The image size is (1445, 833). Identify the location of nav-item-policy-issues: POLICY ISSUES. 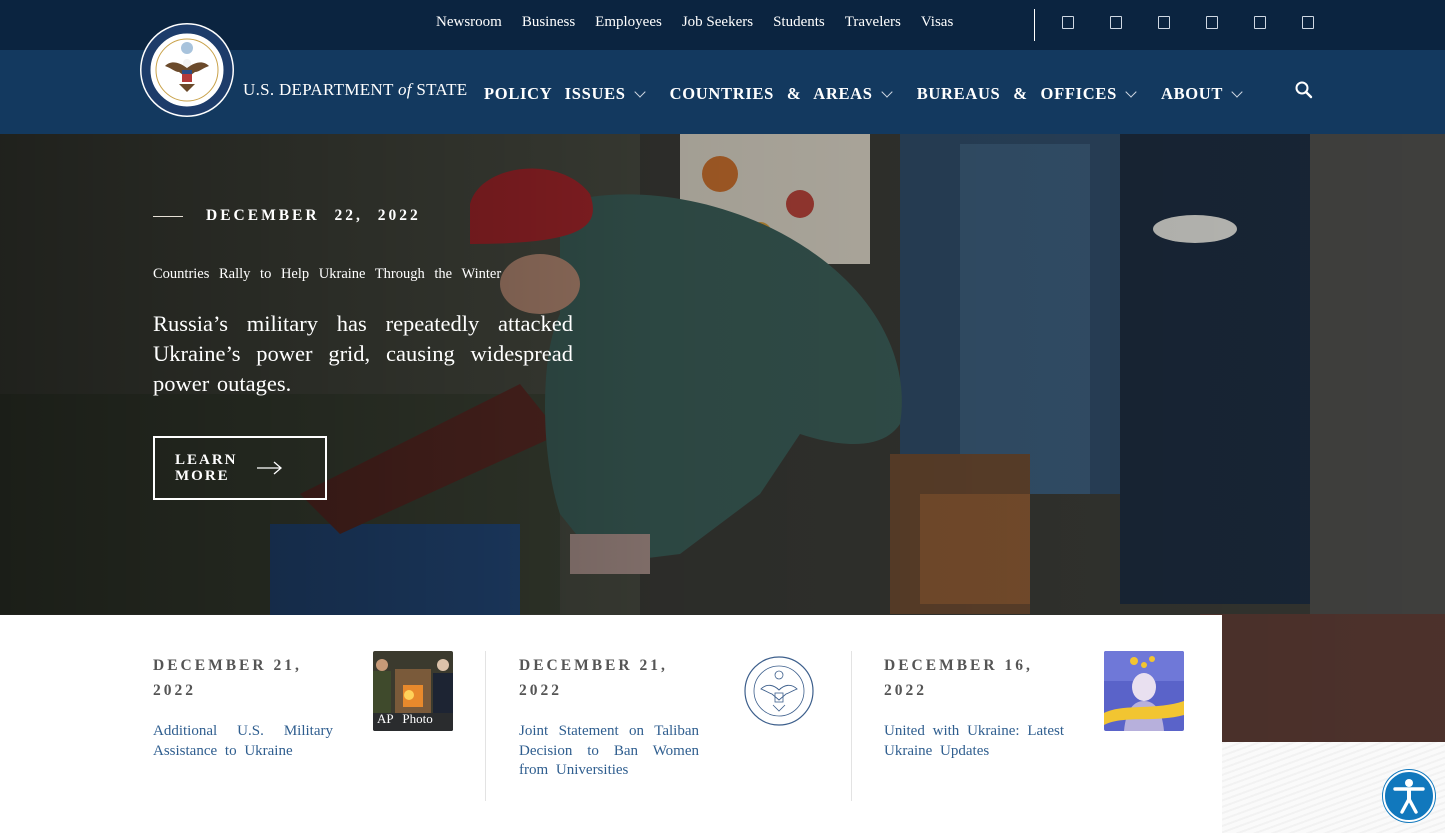
(565, 94).